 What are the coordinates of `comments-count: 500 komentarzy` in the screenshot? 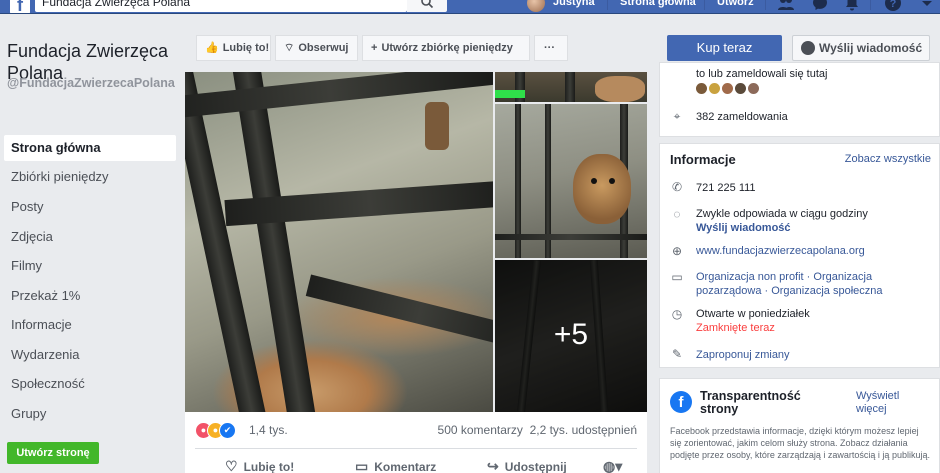 It's located at (480, 430).